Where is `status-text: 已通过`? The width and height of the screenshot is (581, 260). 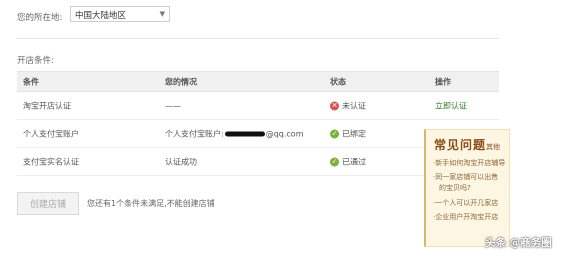 status-text: 已通过 is located at coordinates (354, 161).